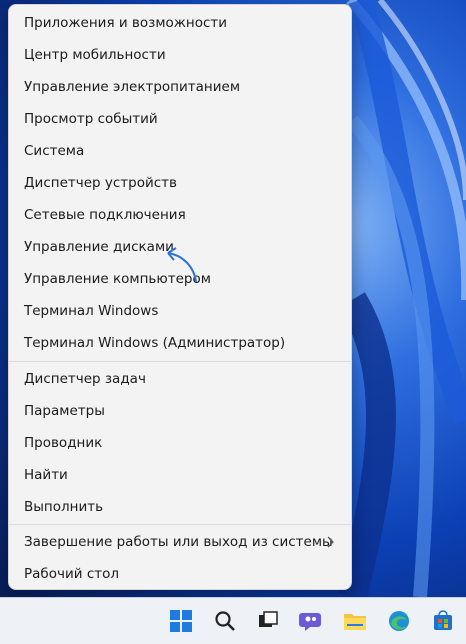 Image resolution: width=466 pixels, height=644 pixels. What do you see at coordinates (64, 507) in the screenshot?
I see `menu-item-label: Выполнить` at bounding box center [64, 507].